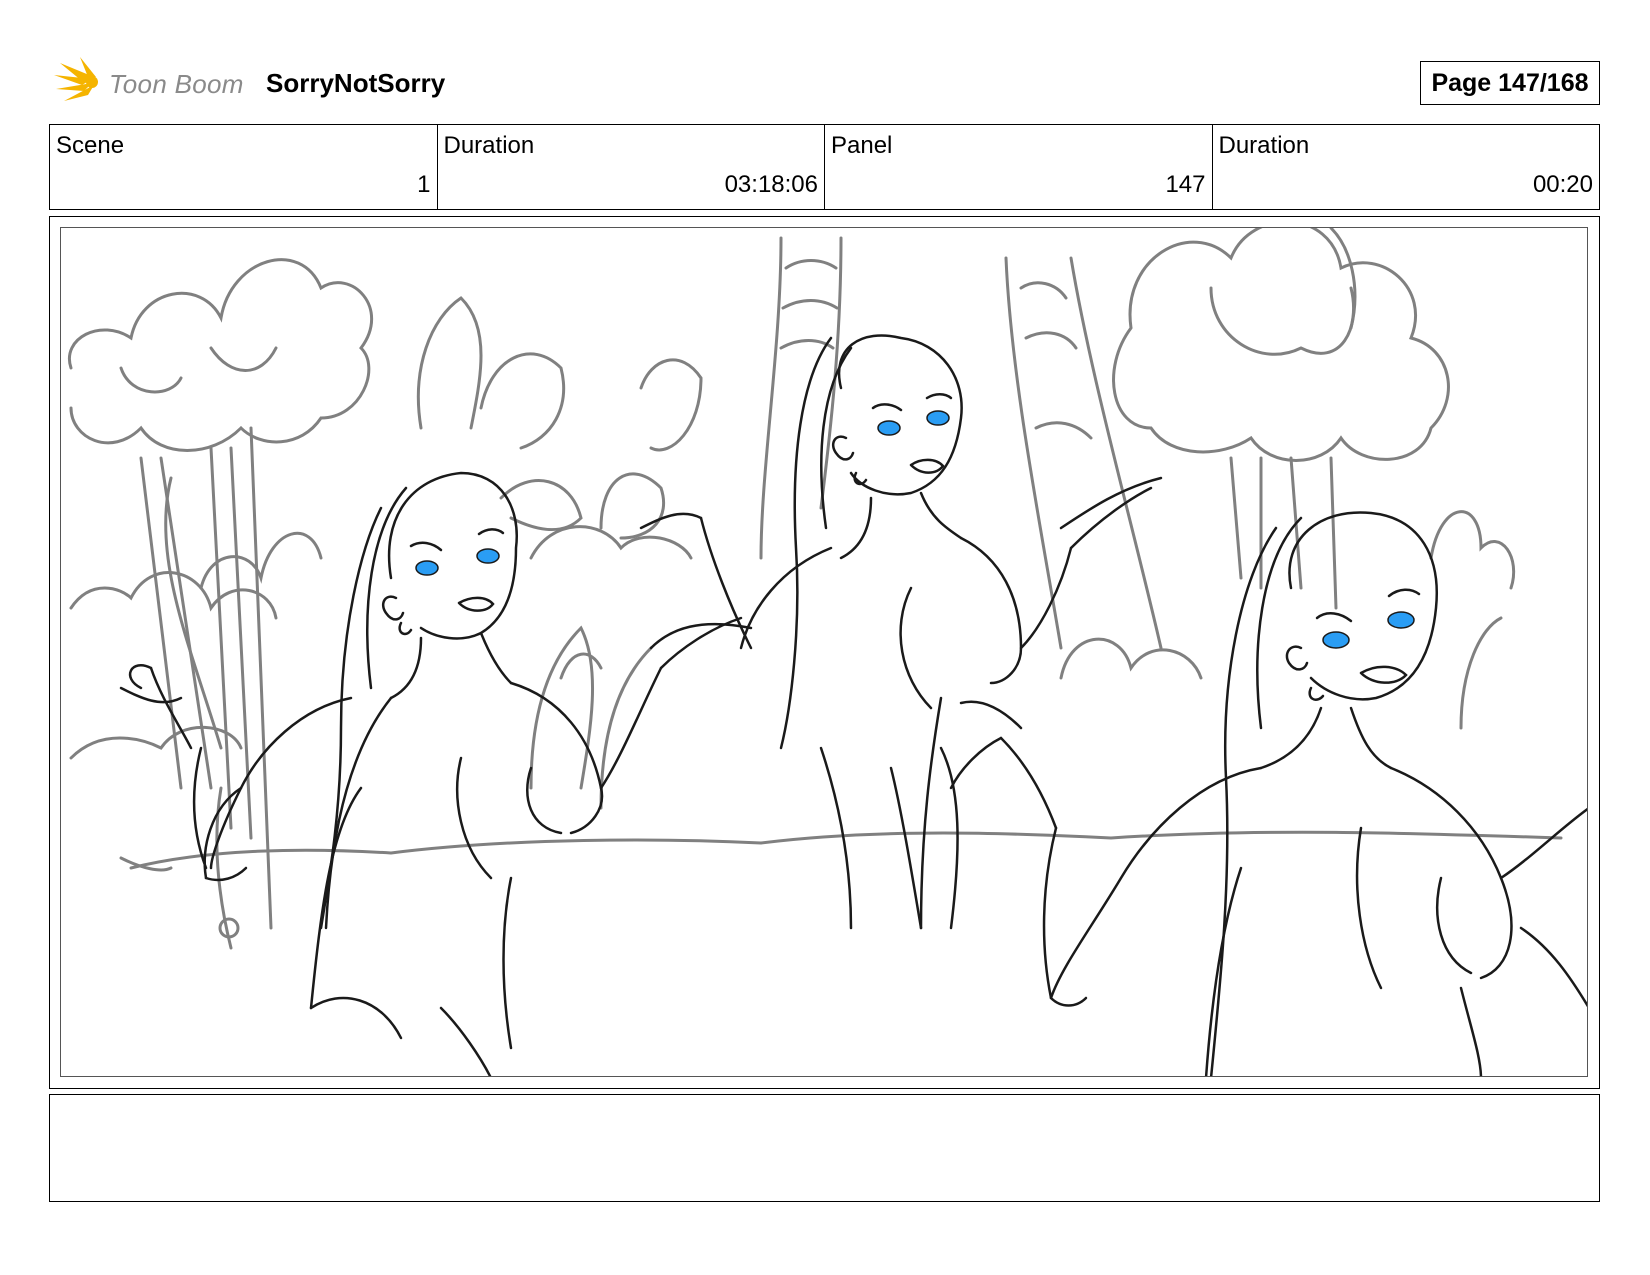 The image size is (1650, 1275). What do you see at coordinates (424, 184) in the screenshot?
I see `scene-value: 1` at bounding box center [424, 184].